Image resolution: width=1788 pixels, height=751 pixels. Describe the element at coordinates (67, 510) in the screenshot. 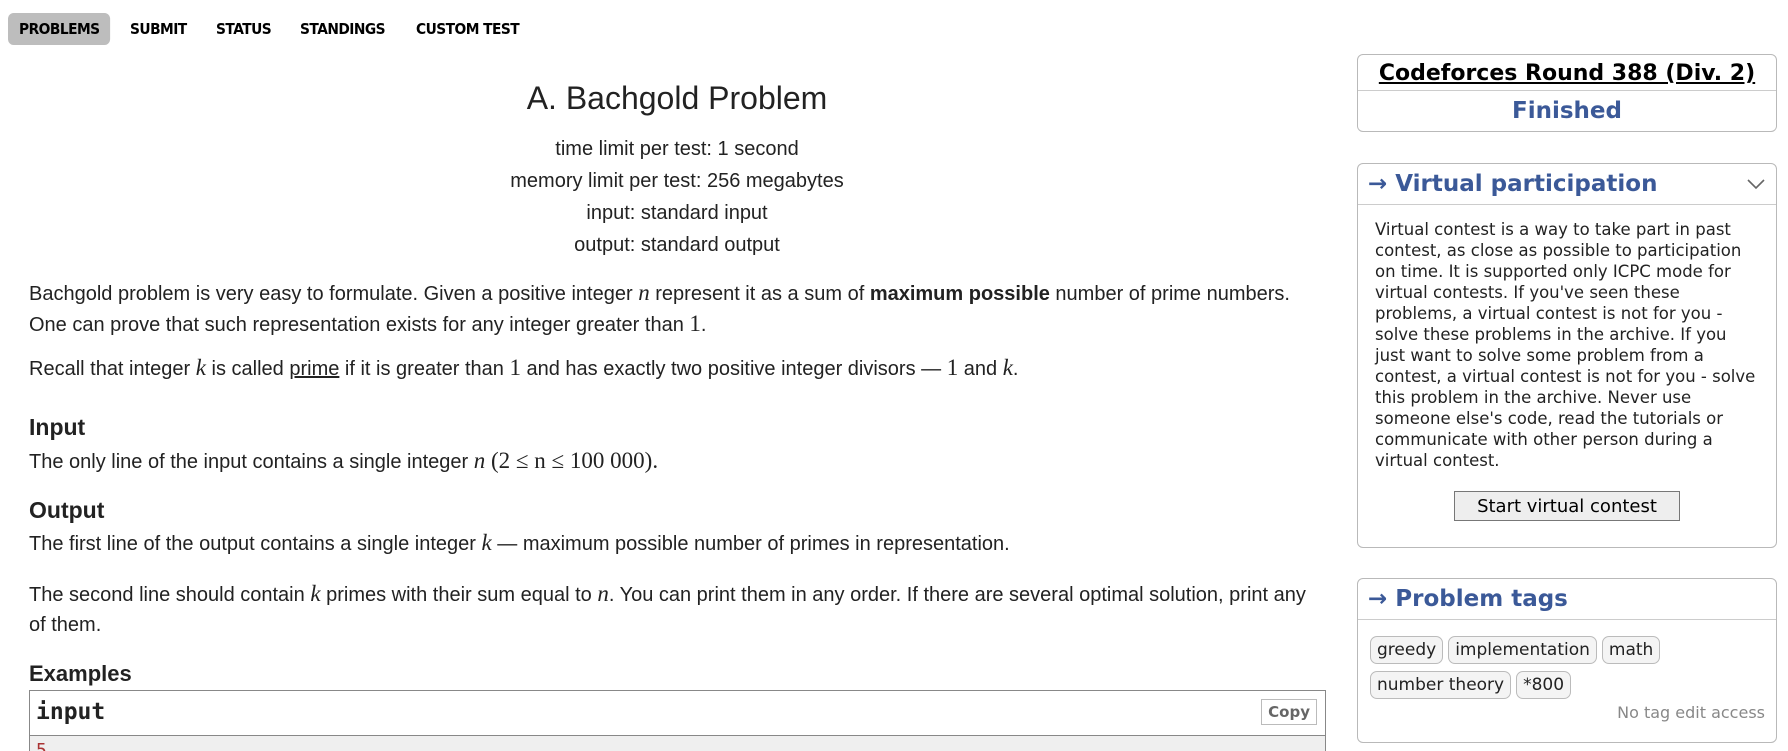

I see `output-section-title: Output` at that location.